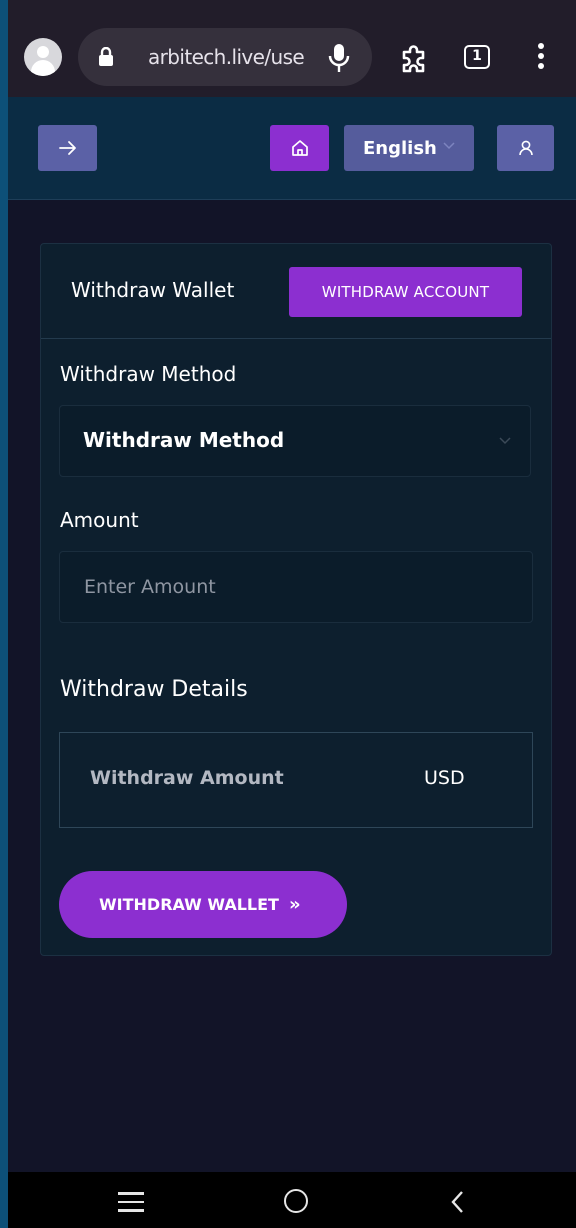  Describe the element at coordinates (99, 520) in the screenshot. I see `amount-label: Amount` at that location.